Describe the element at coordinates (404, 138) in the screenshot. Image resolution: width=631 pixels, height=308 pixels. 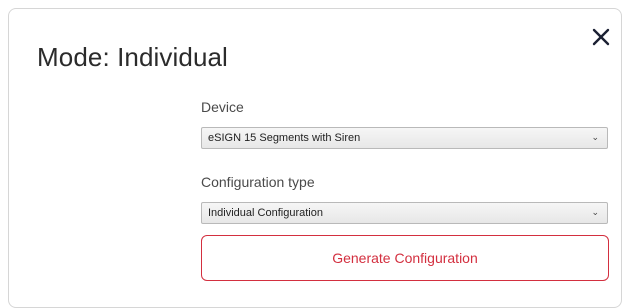
I see `device-select: eSIGN 15 Segments with Siren ⌄` at that location.